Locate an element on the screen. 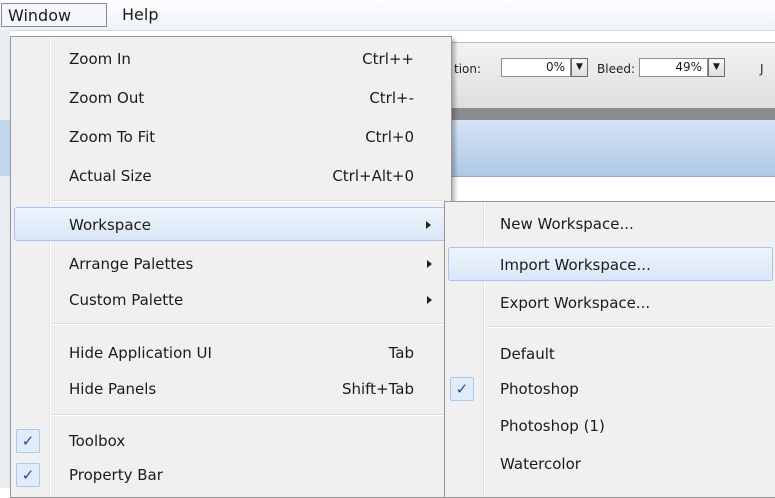 The height and width of the screenshot is (498, 775). menu-item-shortcut: Tab is located at coordinates (401, 353).